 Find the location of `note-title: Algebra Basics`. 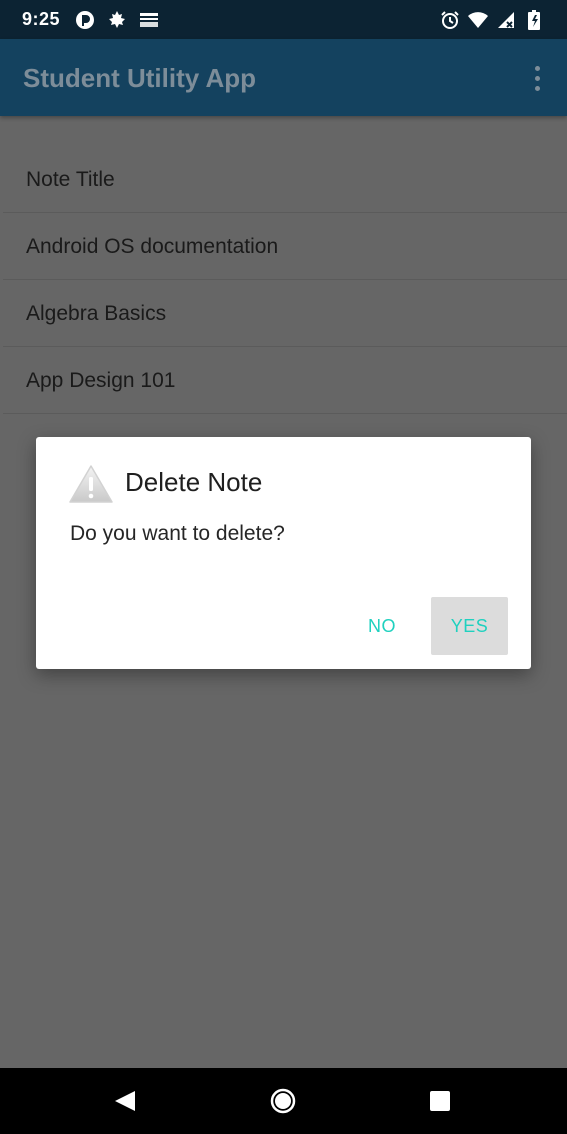

note-title: Algebra Basics is located at coordinates (96, 313).